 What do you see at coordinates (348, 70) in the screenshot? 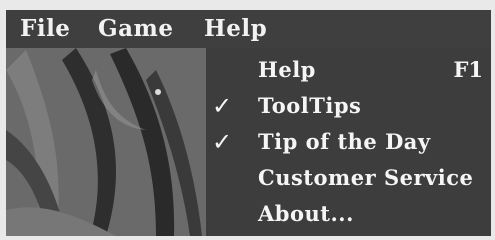
I see `menu-item-help: Help F1` at bounding box center [348, 70].